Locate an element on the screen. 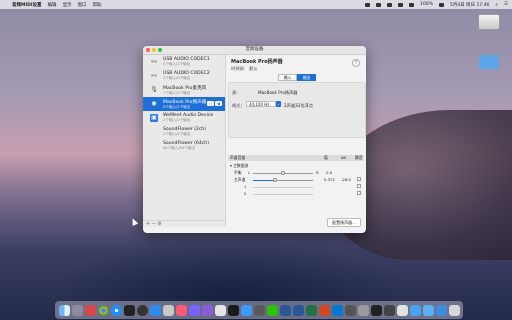 This screenshot has width=512, height=320. wifi-icon is located at coordinates (400, 4).